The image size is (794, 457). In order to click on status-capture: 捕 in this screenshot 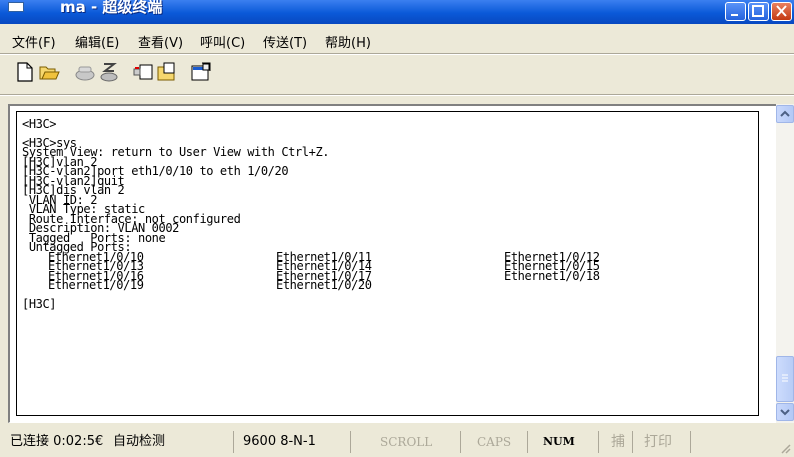, I will do `click(618, 442)`.